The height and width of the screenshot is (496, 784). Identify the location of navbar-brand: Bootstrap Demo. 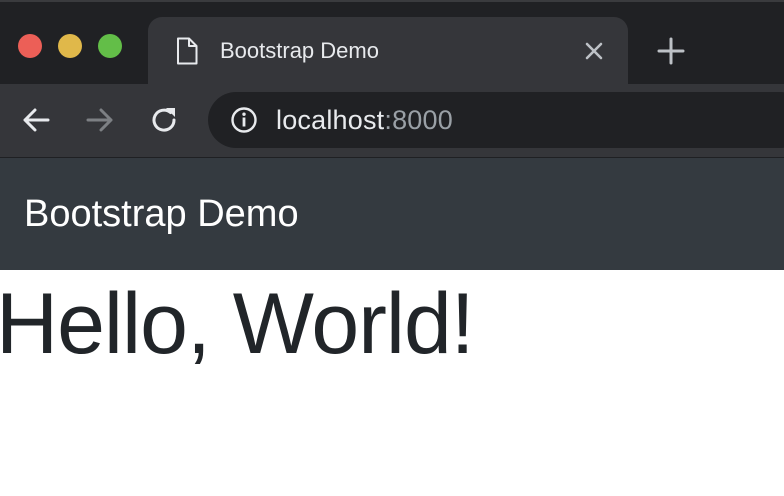
(161, 214).